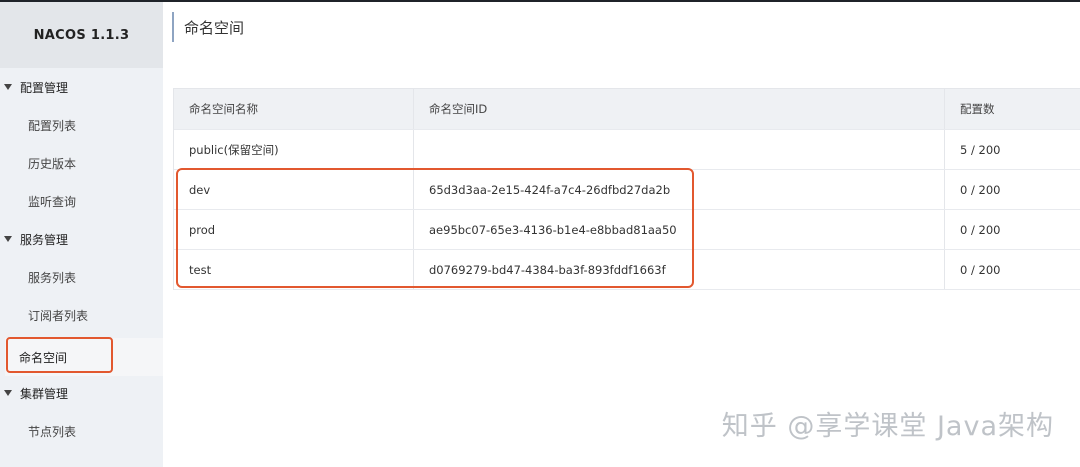 This screenshot has height=467, width=1080. Describe the element at coordinates (294, 229) in the screenshot. I see `namespace-name-cell: prod` at that location.